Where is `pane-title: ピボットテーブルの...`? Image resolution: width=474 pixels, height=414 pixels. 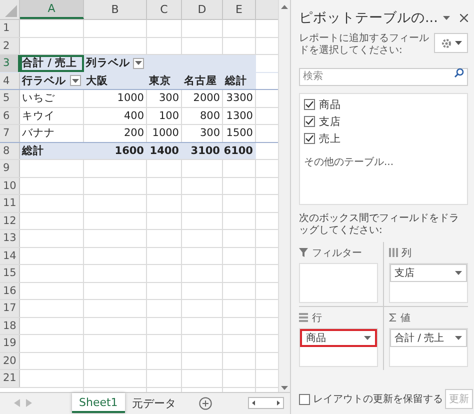
pane-title: ピボットテーブルの... is located at coordinates (369, 18).